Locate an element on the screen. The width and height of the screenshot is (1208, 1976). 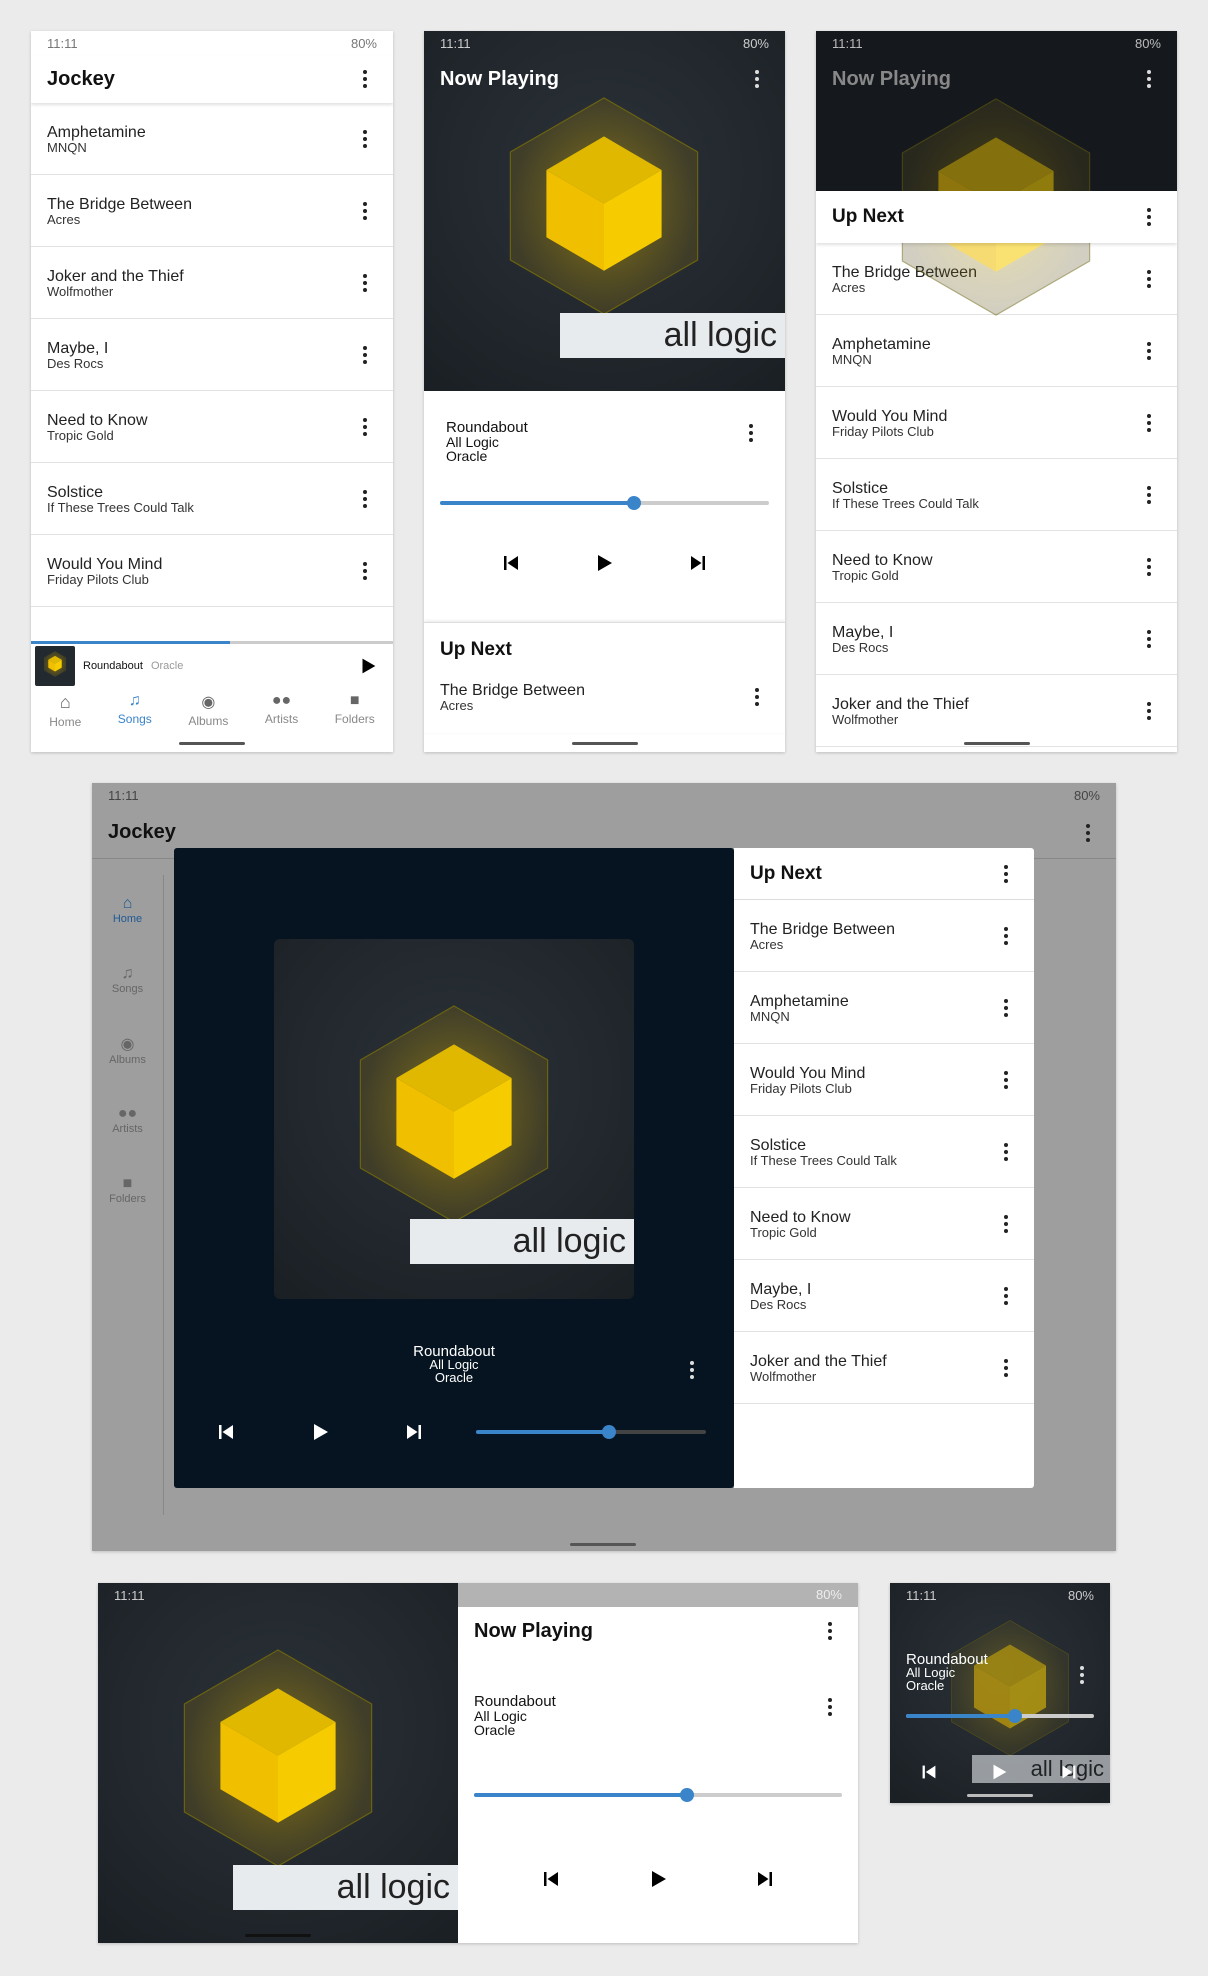
cube-art is located at coordinates (604, 206).